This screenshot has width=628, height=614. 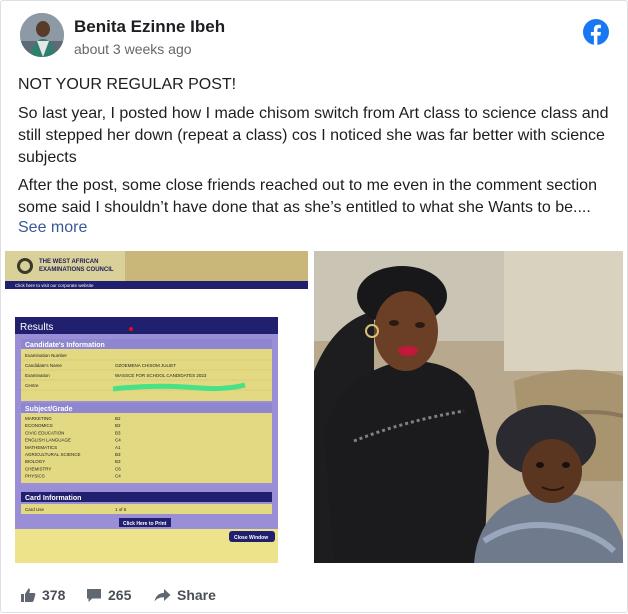 I want to click on waec-title-2: EXAMINATIONS COUNCIL, so click(x=76, y=270).